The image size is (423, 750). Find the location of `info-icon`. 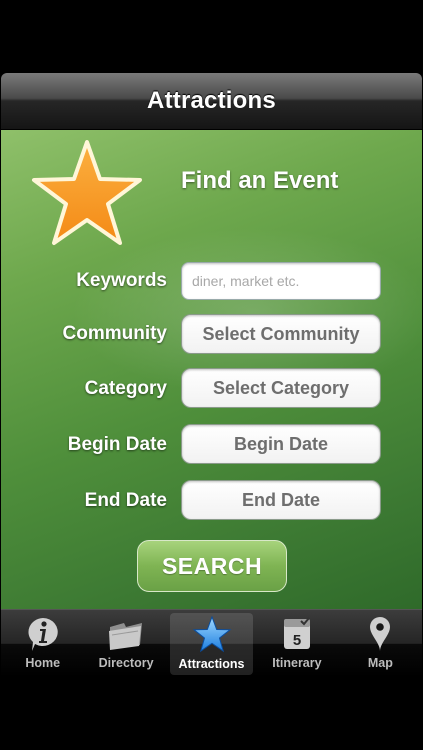

info-icon is located at coordinates (43, 634).